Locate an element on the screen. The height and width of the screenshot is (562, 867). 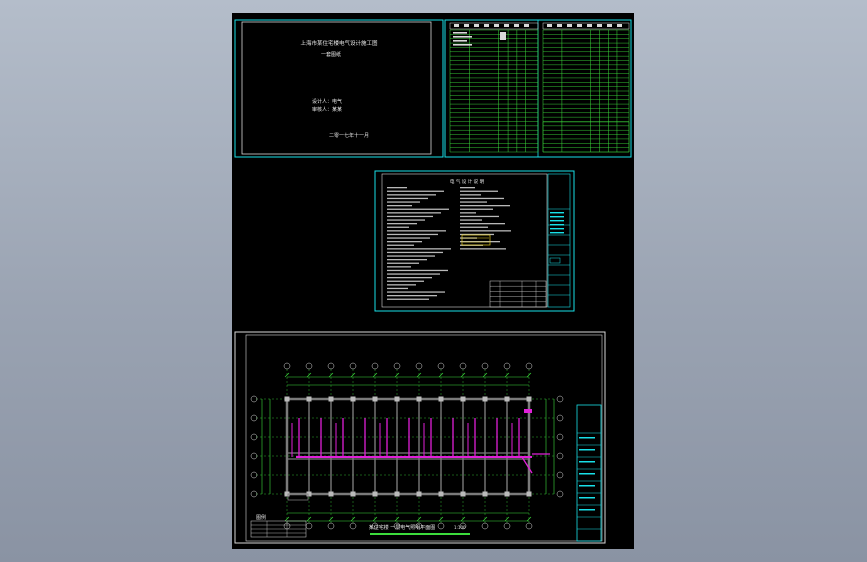
drawing-list-sheet is located at coordinates (538, 88).